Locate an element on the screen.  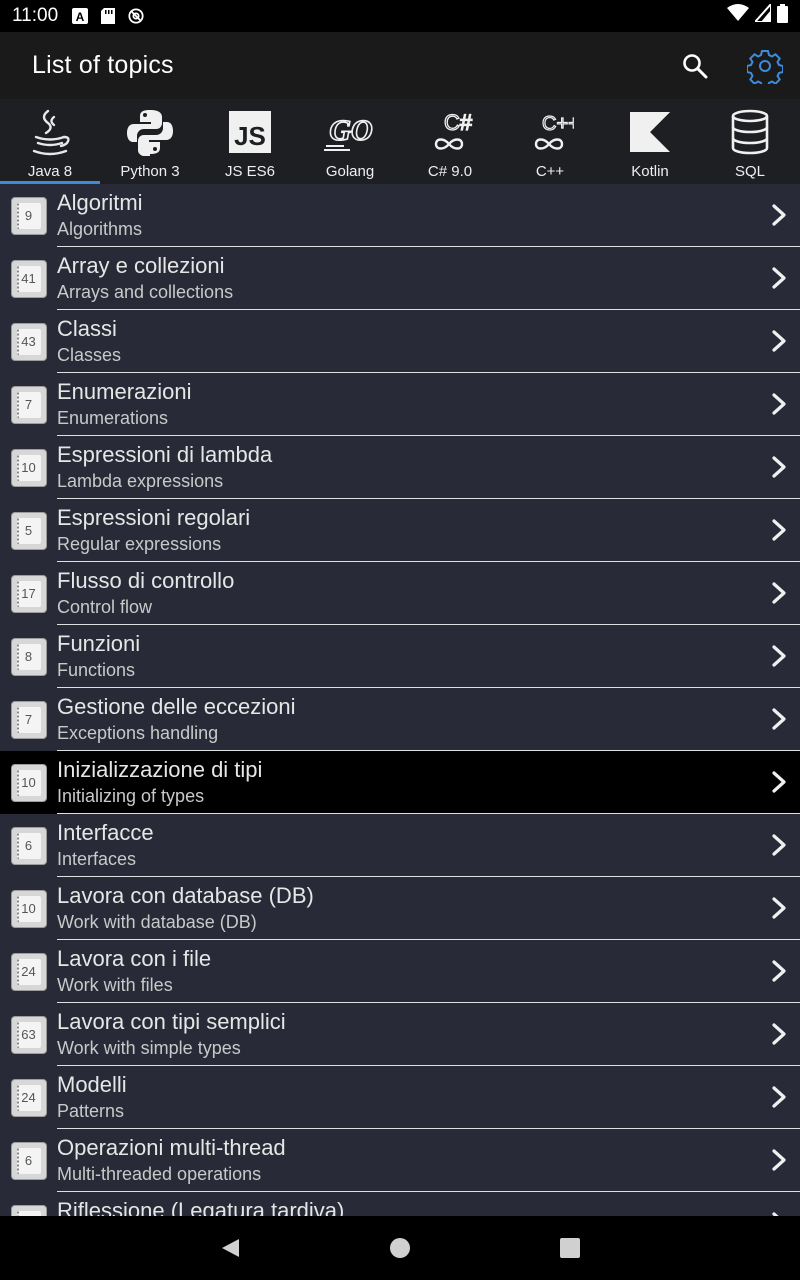
tab-cpp: C++ C++ is located at coordinates (550, 141).